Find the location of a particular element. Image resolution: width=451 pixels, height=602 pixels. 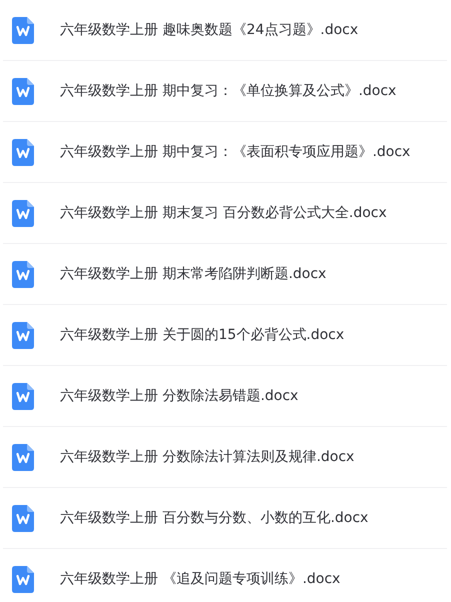

file-name: 六年级数学上册 百分数与分数、小数的互化.docx is located at coordinates (214, 518).